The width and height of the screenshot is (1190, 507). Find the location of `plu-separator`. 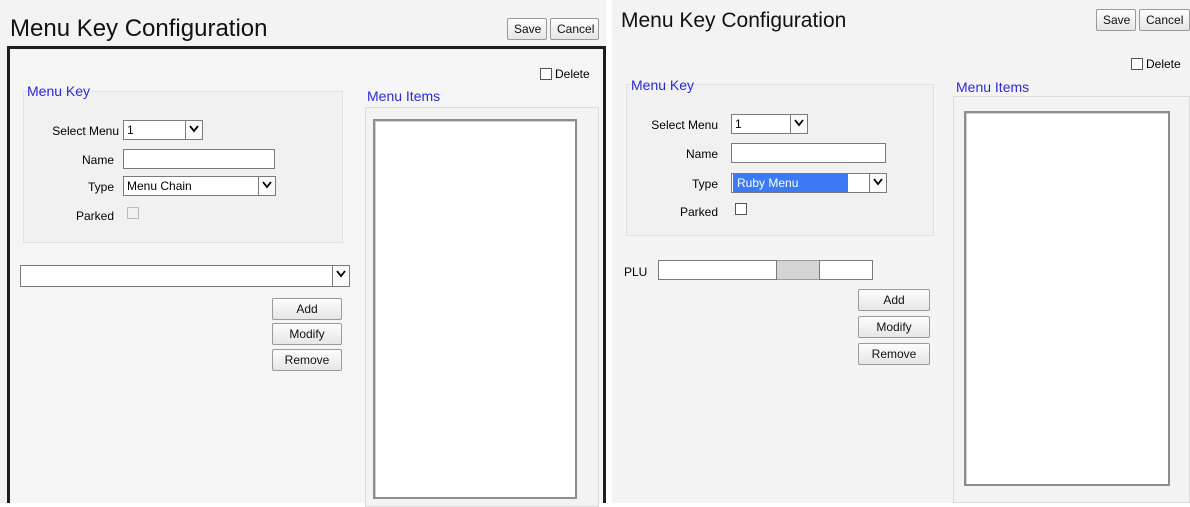

plu-separator is located at coordinates (798, 270).